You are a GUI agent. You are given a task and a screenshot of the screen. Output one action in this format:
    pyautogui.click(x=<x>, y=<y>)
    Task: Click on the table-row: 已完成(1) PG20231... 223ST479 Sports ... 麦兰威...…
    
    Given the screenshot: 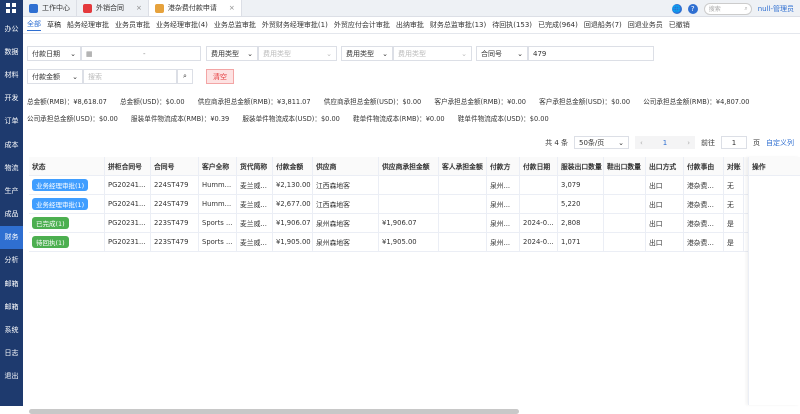 What is the action you would take?
    pyautogui.click(x=414, y=223)
    